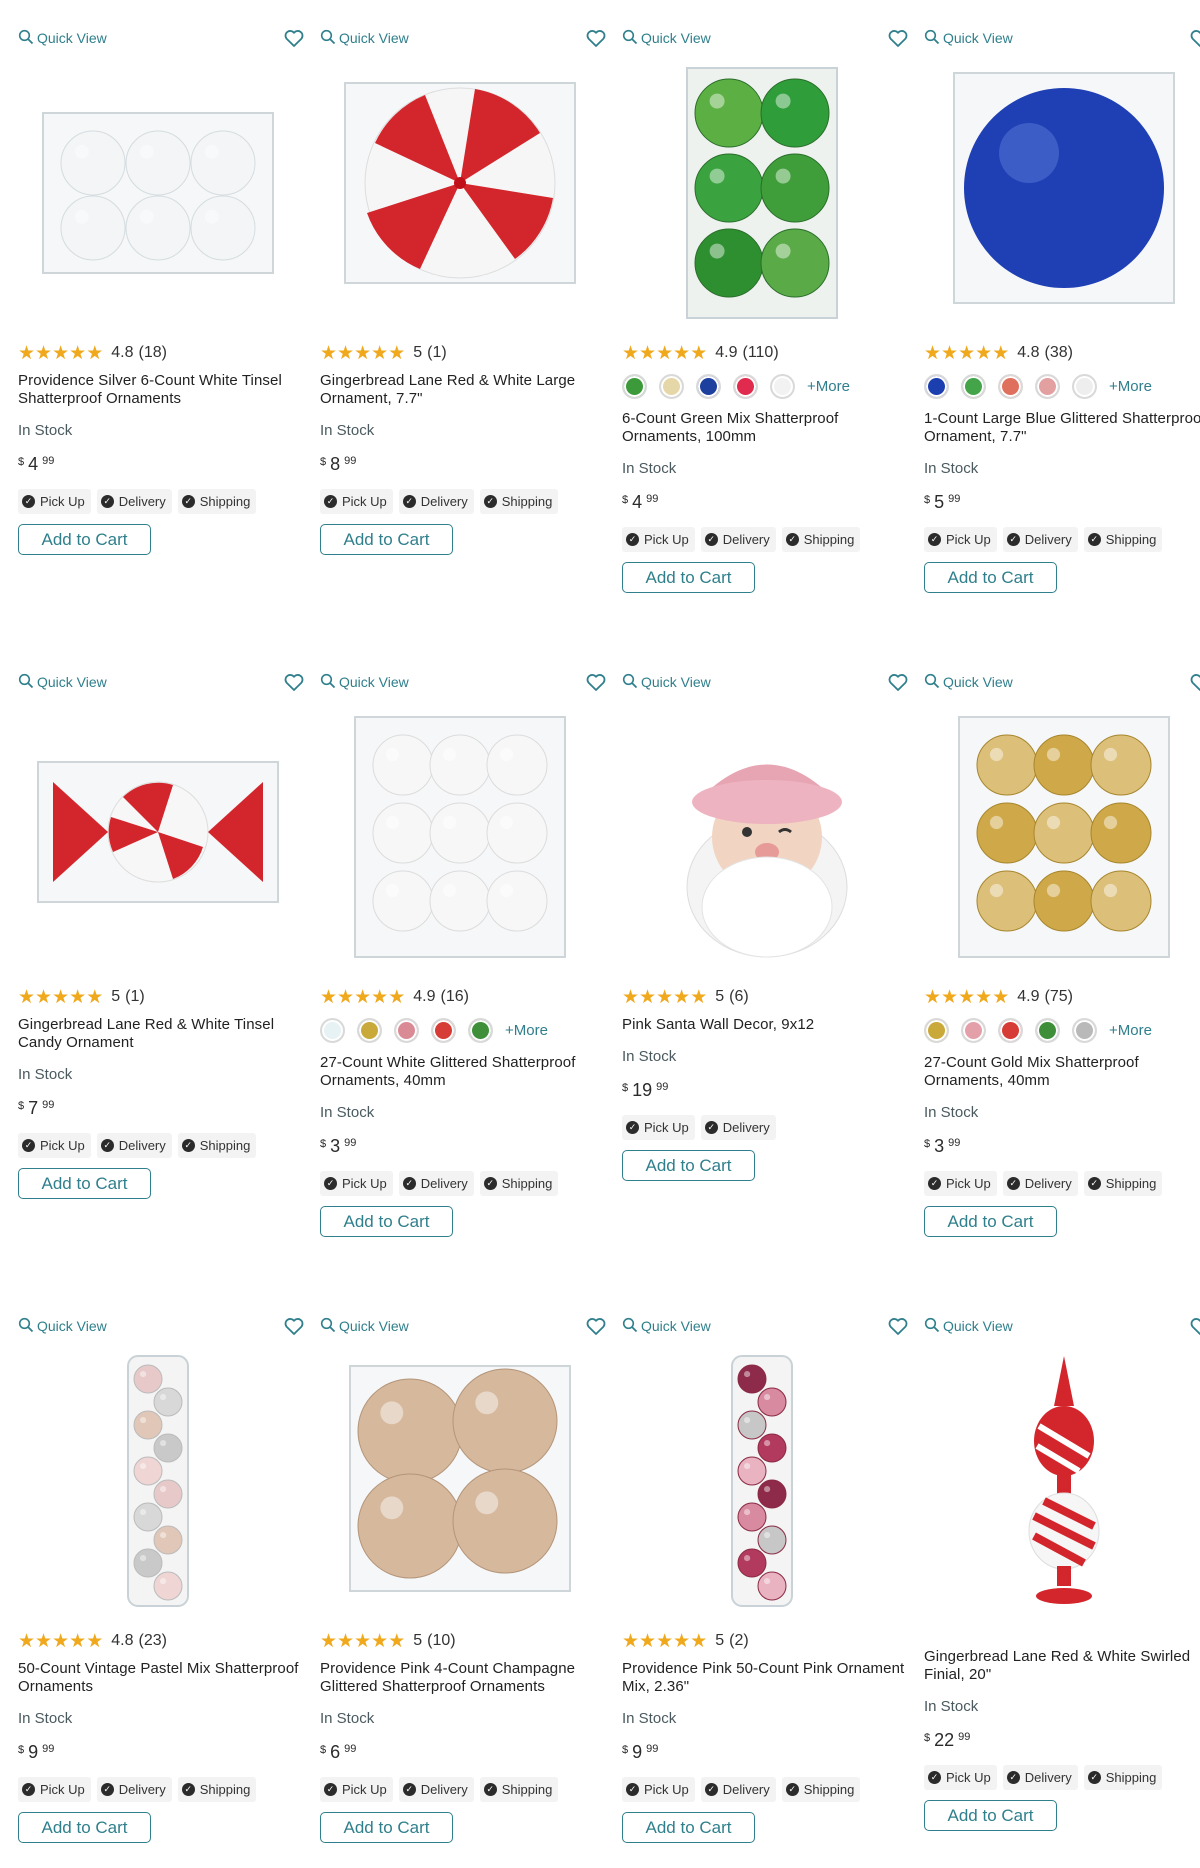  I want to click on rating: ★ ★ ★ ★ ★ 4.8 (38), so click(1062, 353).